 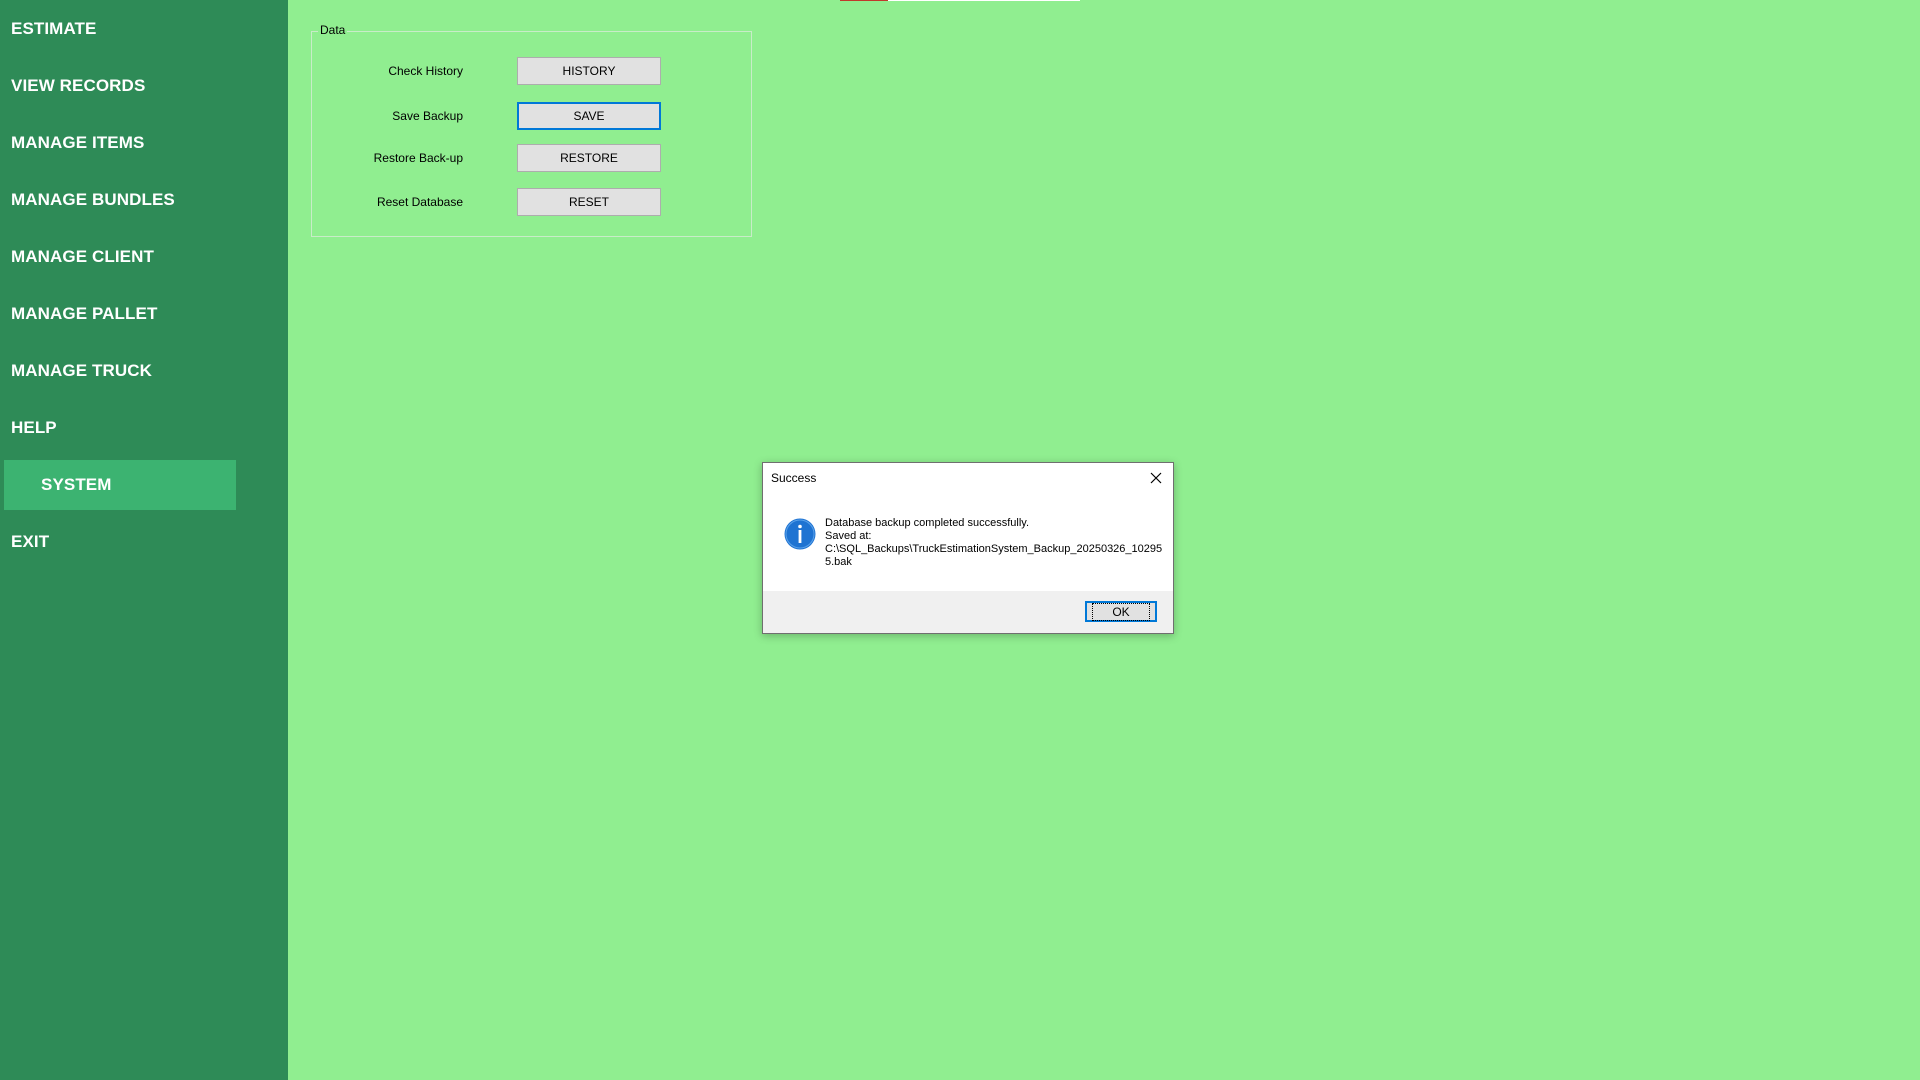 I want to click on sidebar-item-estimate: ESTIMATE, so click(x=144, y=29).